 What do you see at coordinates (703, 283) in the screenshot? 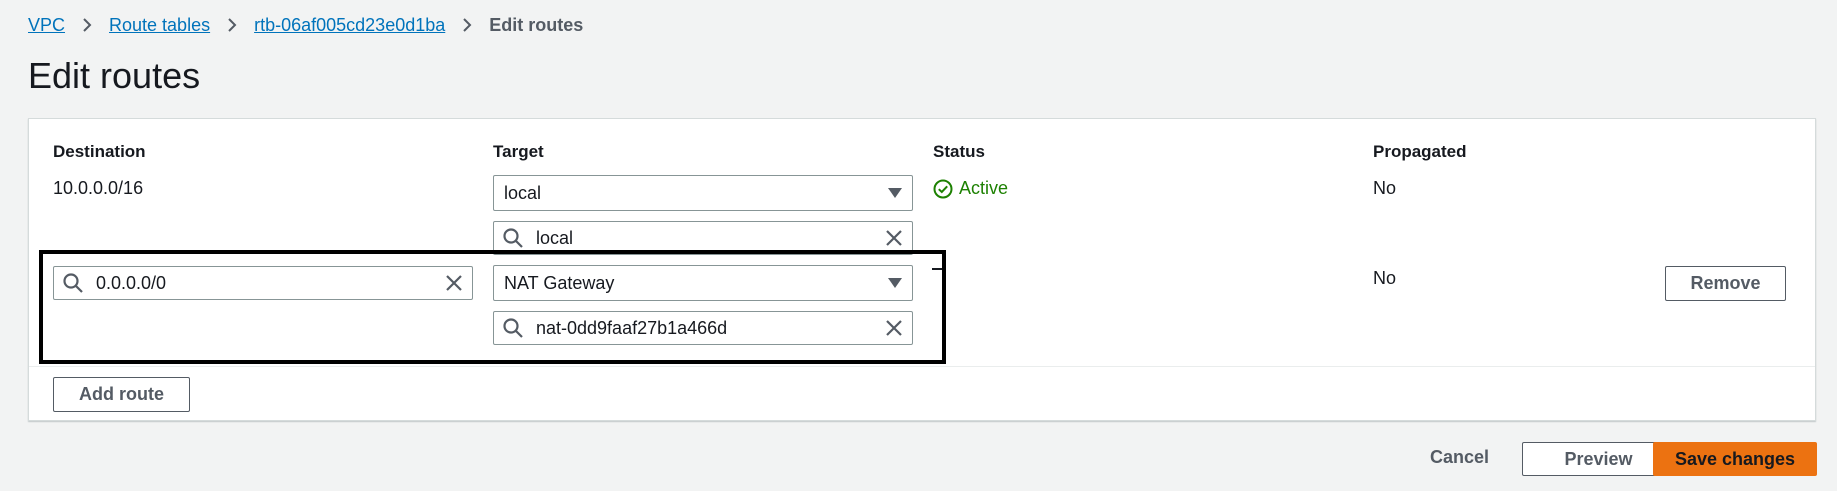
I see `target-type-select: NAT Gateway` at bounding box center [703, 283].